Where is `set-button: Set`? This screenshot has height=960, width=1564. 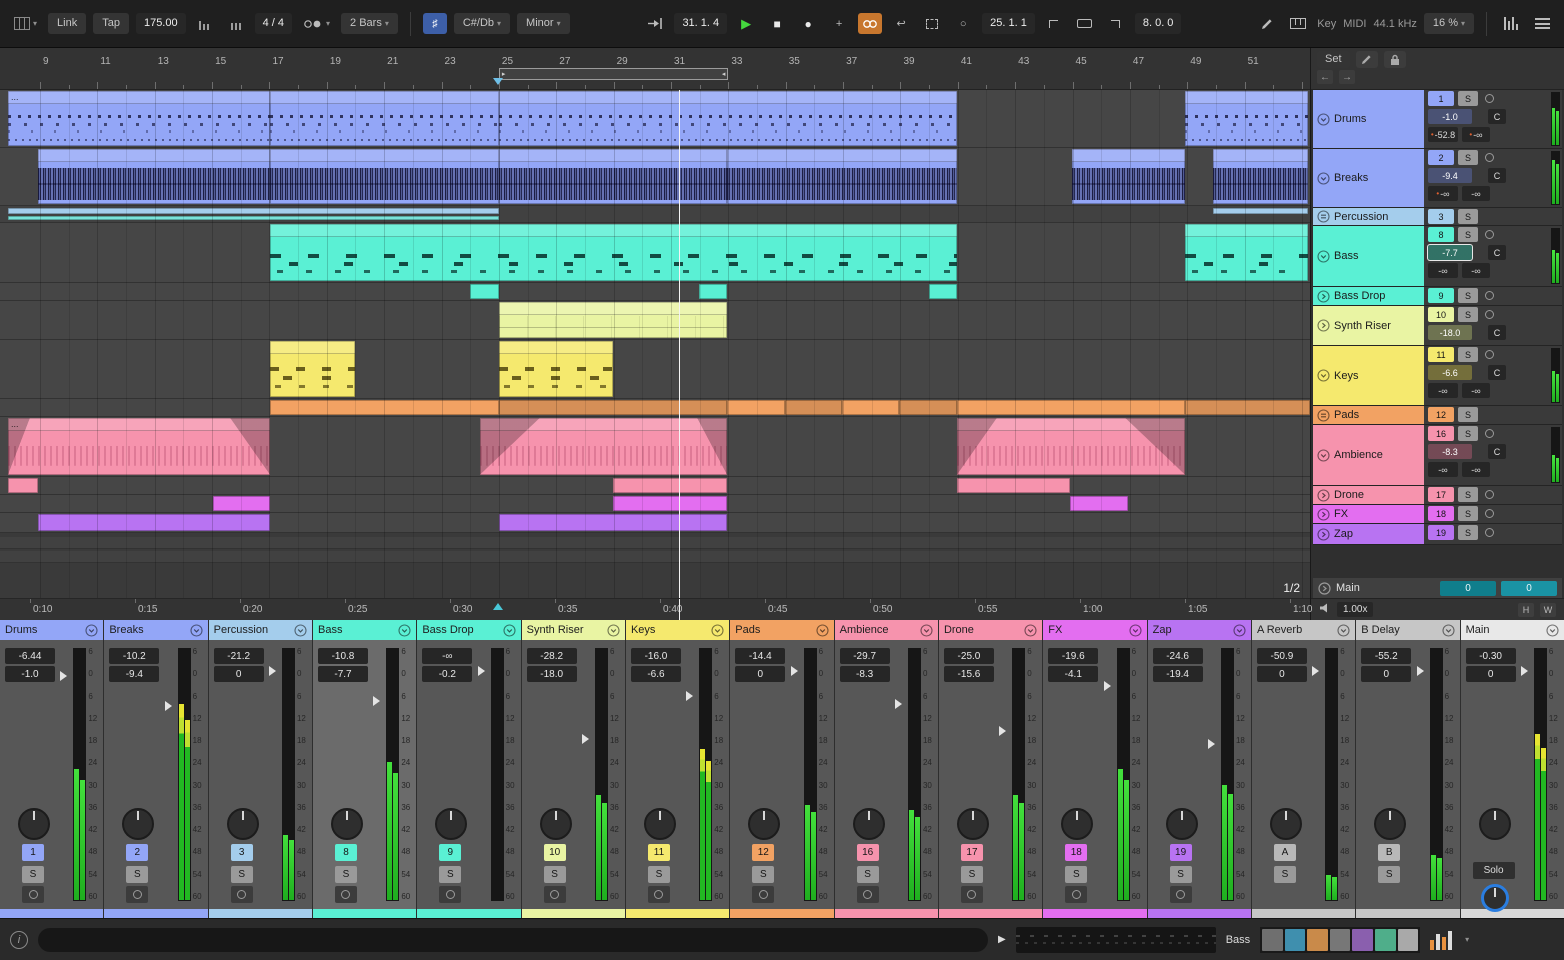 set-button: Set is located at coordinates (1333, 59).